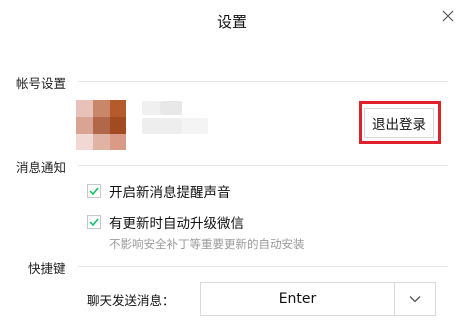  I want to click on dropdown-toggle, so click(414, 299).